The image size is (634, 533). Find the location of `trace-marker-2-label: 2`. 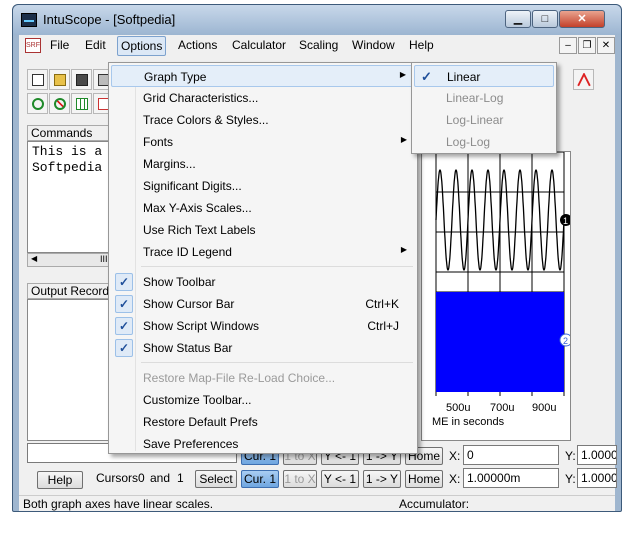

trace-marker-2-label: 2 is located at coordinates (565, 341).